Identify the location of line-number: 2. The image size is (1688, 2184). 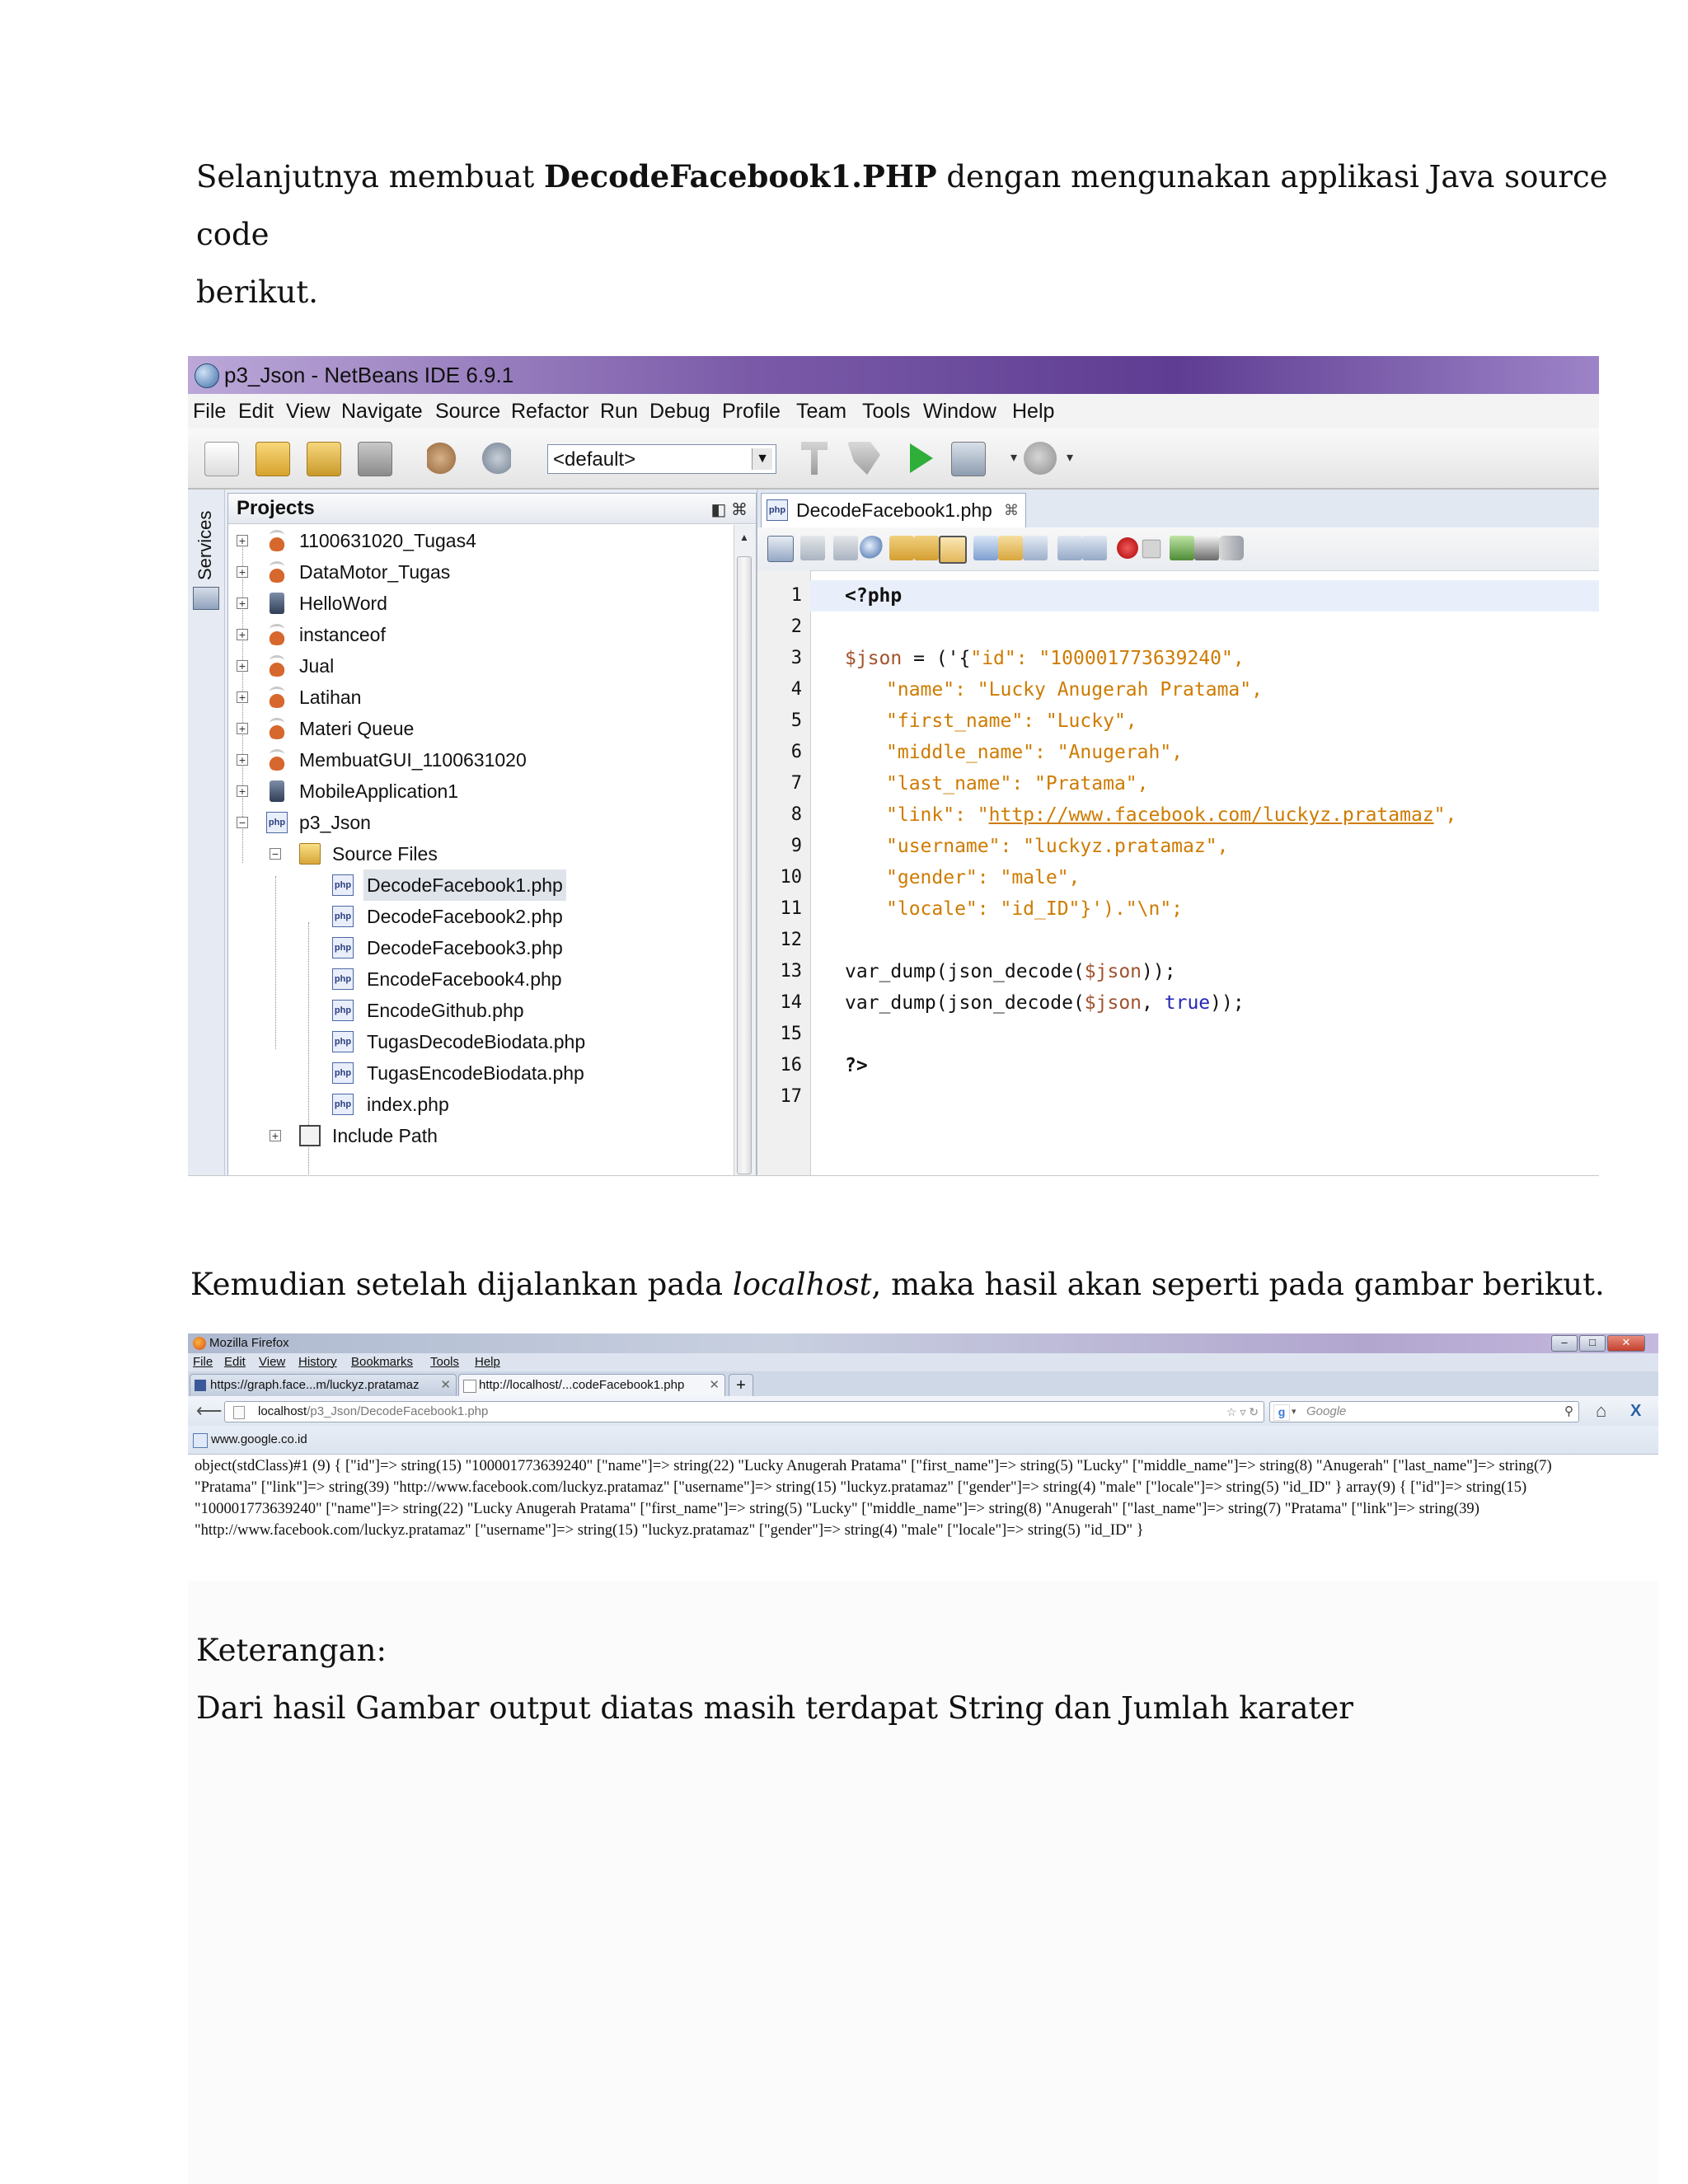
(796, 626).